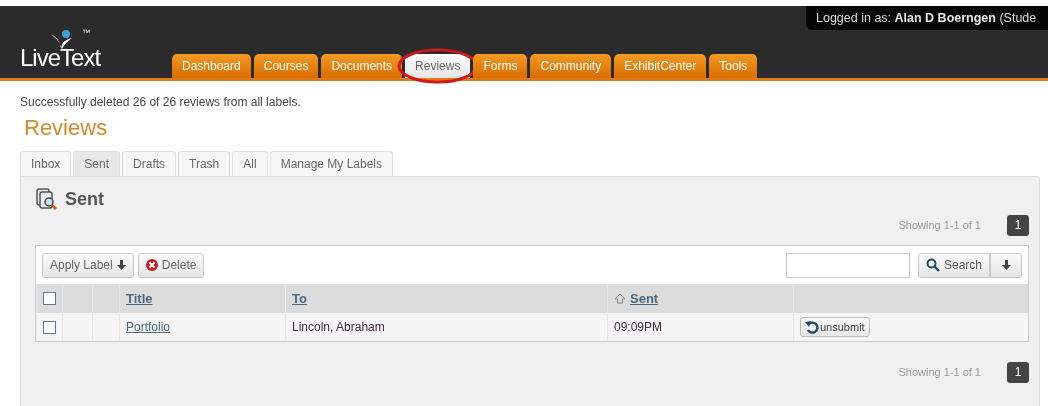  What do you see at coordinates (438, 66) in the screenshot?
I see `nav-tab: Reviews` at bounding box center [438, 66].